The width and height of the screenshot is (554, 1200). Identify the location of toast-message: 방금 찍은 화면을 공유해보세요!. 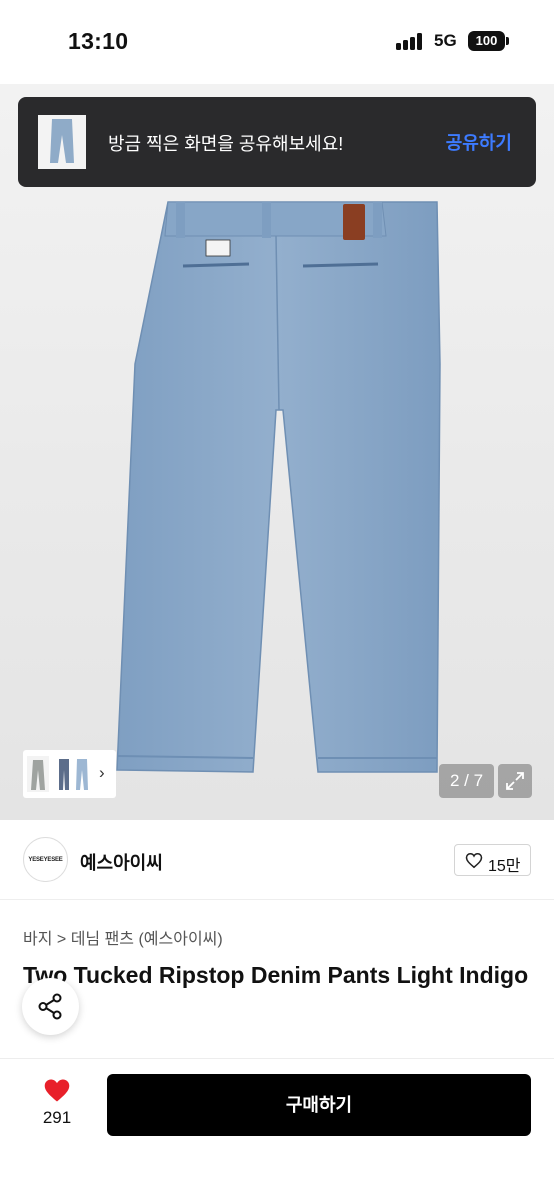
(226, 144).